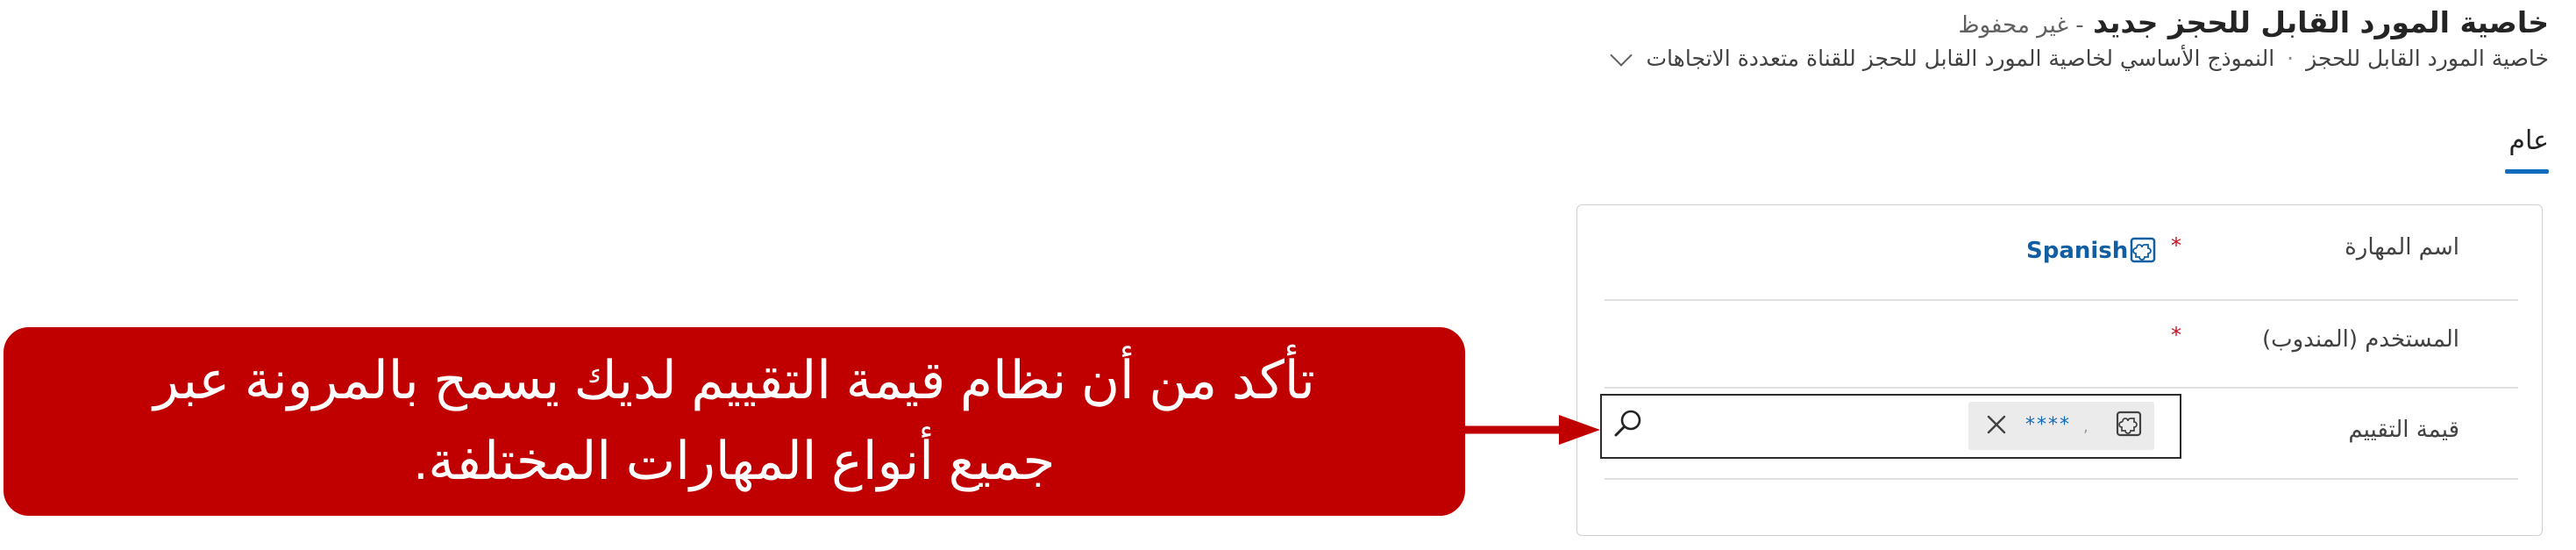  Describe the element at coordinates (2403, 430) in the screenshot. I see `field-label-rating-value: قيمة التقييم` at that location.